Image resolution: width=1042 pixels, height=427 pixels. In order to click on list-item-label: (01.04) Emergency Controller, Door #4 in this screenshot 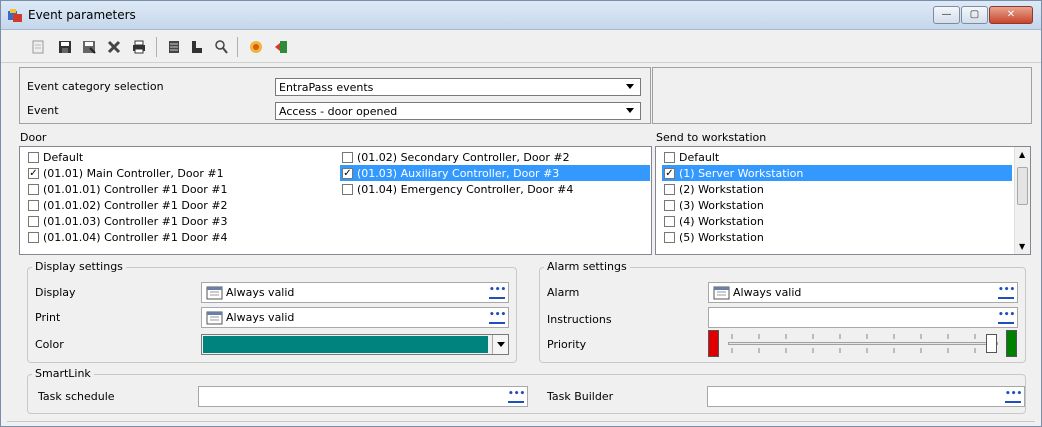, I will do `click(465, 189)`.